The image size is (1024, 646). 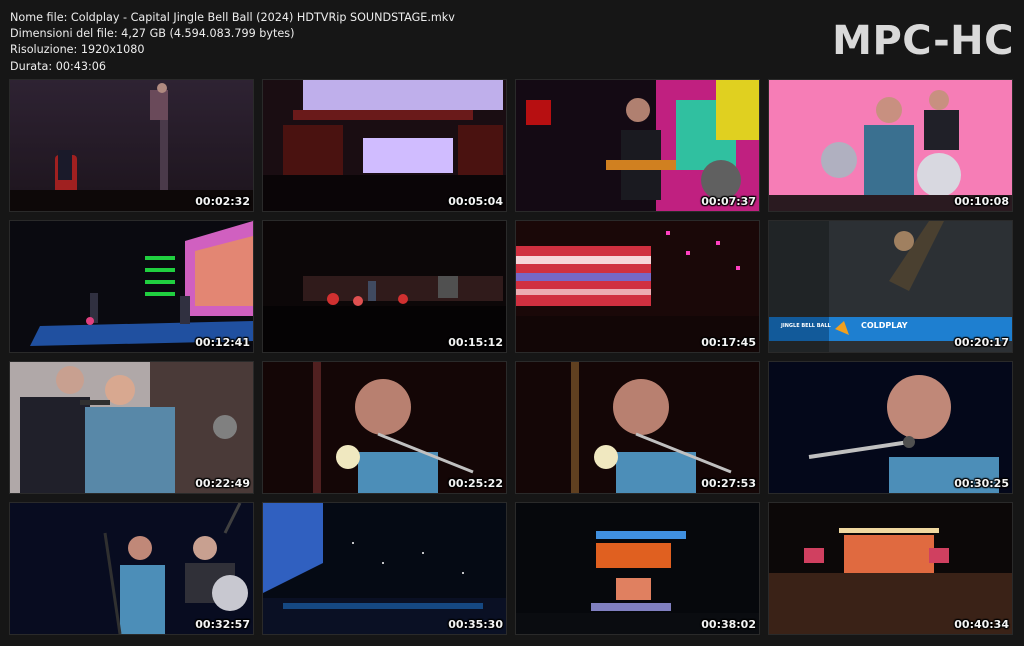 I want to click on stage-wide-image, so click(x=131, y=286).